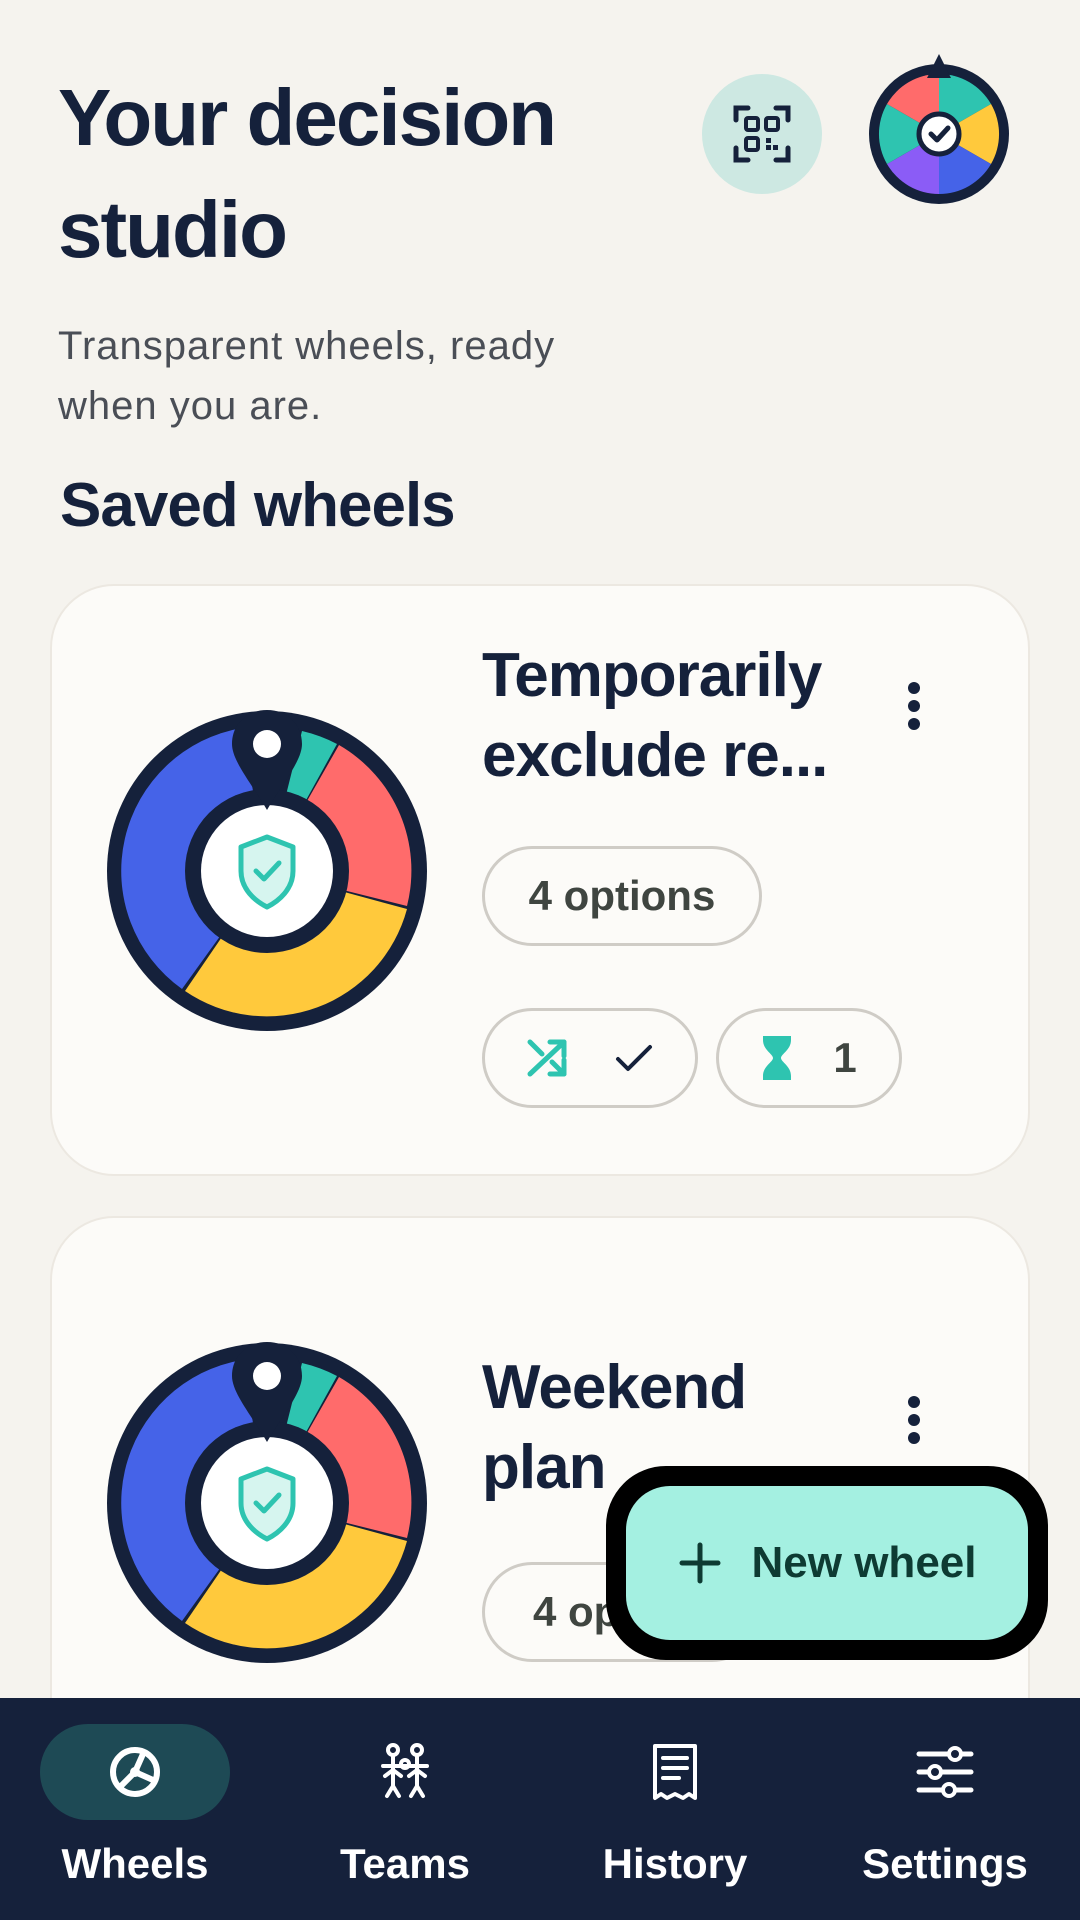  What do you see at coordinates (845, 1057) in the screenshot?
I see `exclusion-count: 1` at bounding box center [845, 1057].